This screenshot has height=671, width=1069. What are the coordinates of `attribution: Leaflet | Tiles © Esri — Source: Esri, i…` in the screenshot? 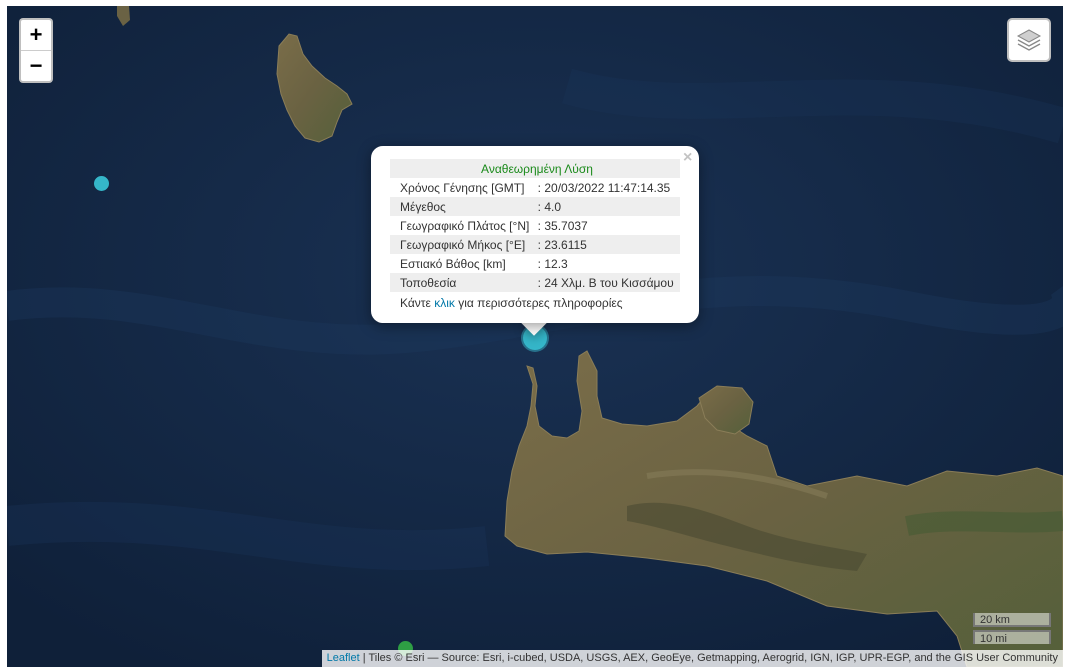 It's located at (692, 658).